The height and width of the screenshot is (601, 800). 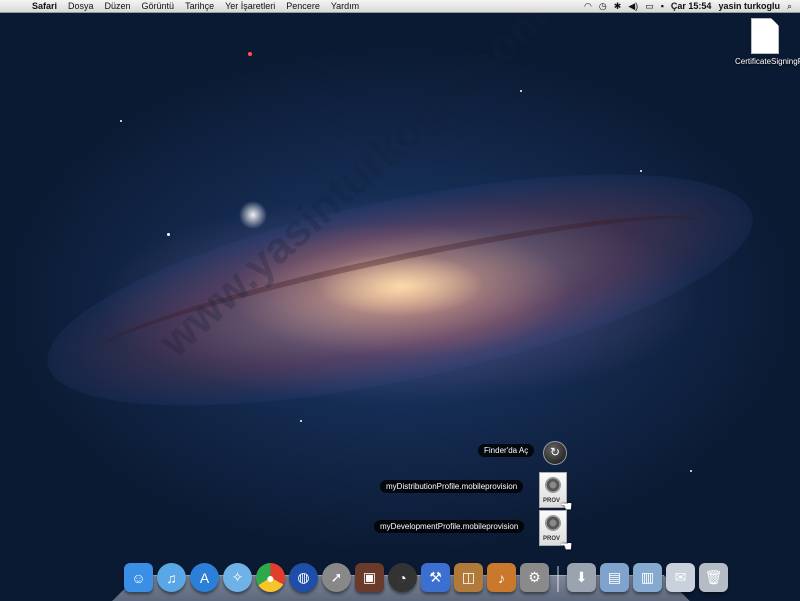 I want to click on google-earth-icon: ◍, so click(x=303, y=577).